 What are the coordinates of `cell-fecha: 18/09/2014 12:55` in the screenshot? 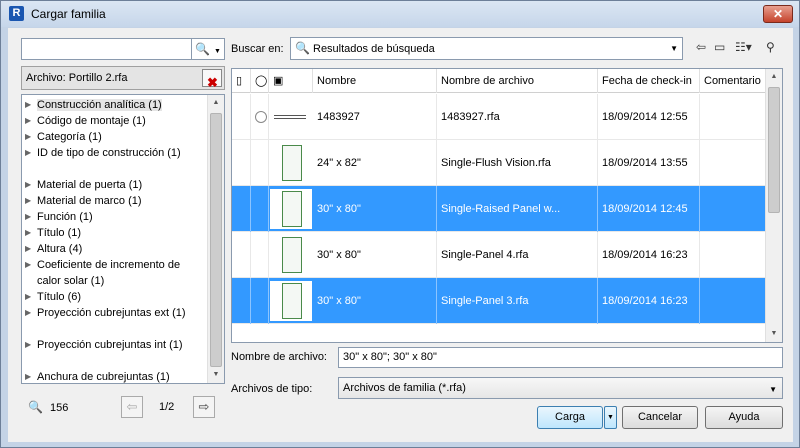 It's located at (649, 117).